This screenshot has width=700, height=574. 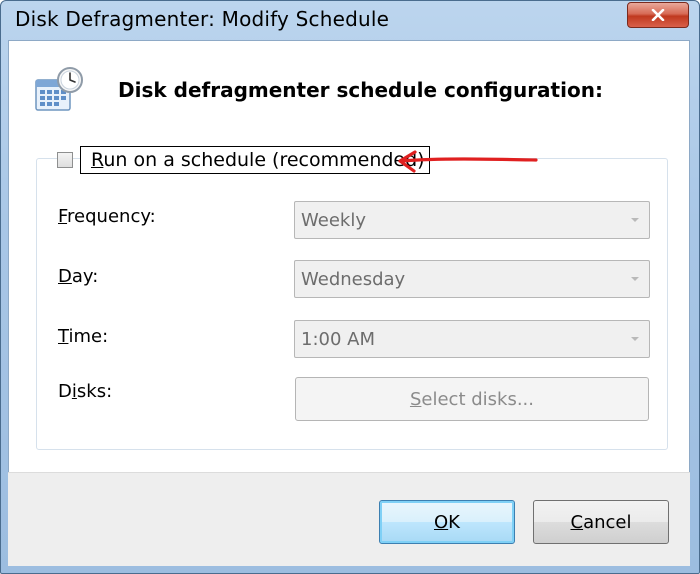 I want to click on frequency-label-text: requency:, so click(x=111, y=216).